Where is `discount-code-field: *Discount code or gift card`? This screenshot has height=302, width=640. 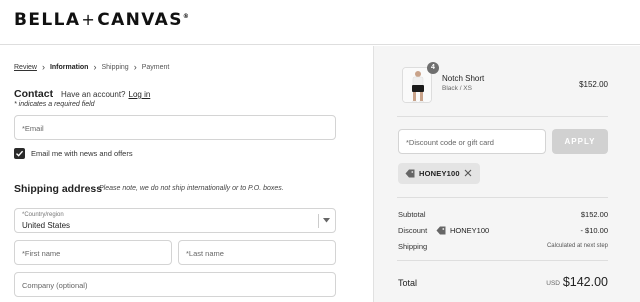 discount-code-field: *Discount code or gift card is located at coordinates (472, 141).